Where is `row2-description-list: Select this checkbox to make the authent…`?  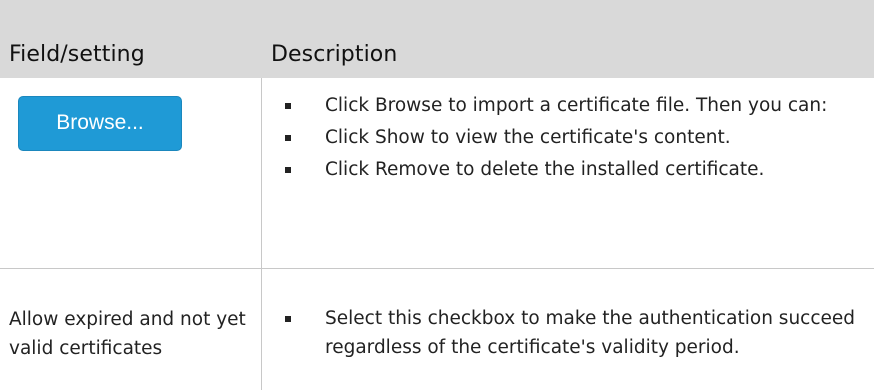
row2-description-list: Select this checkbox to make the authent… is located at coordinates (578, 333).